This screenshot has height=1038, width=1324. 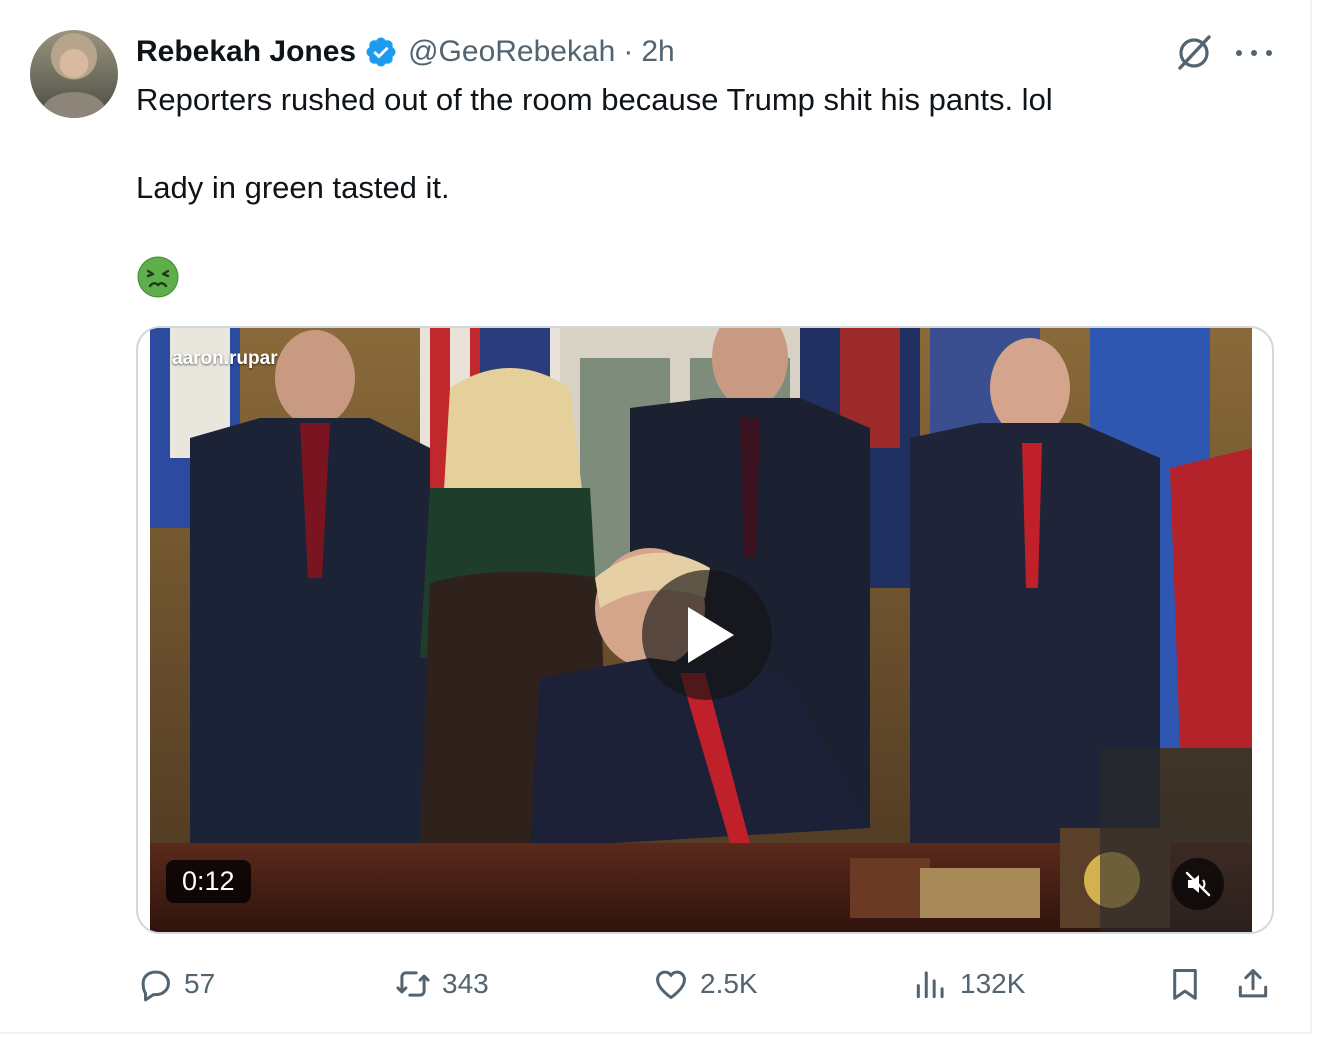 What do you see at coordinates (381, 52) in the screenshot?
I see `verified-badge-icon` at bounding box center [381, 52].